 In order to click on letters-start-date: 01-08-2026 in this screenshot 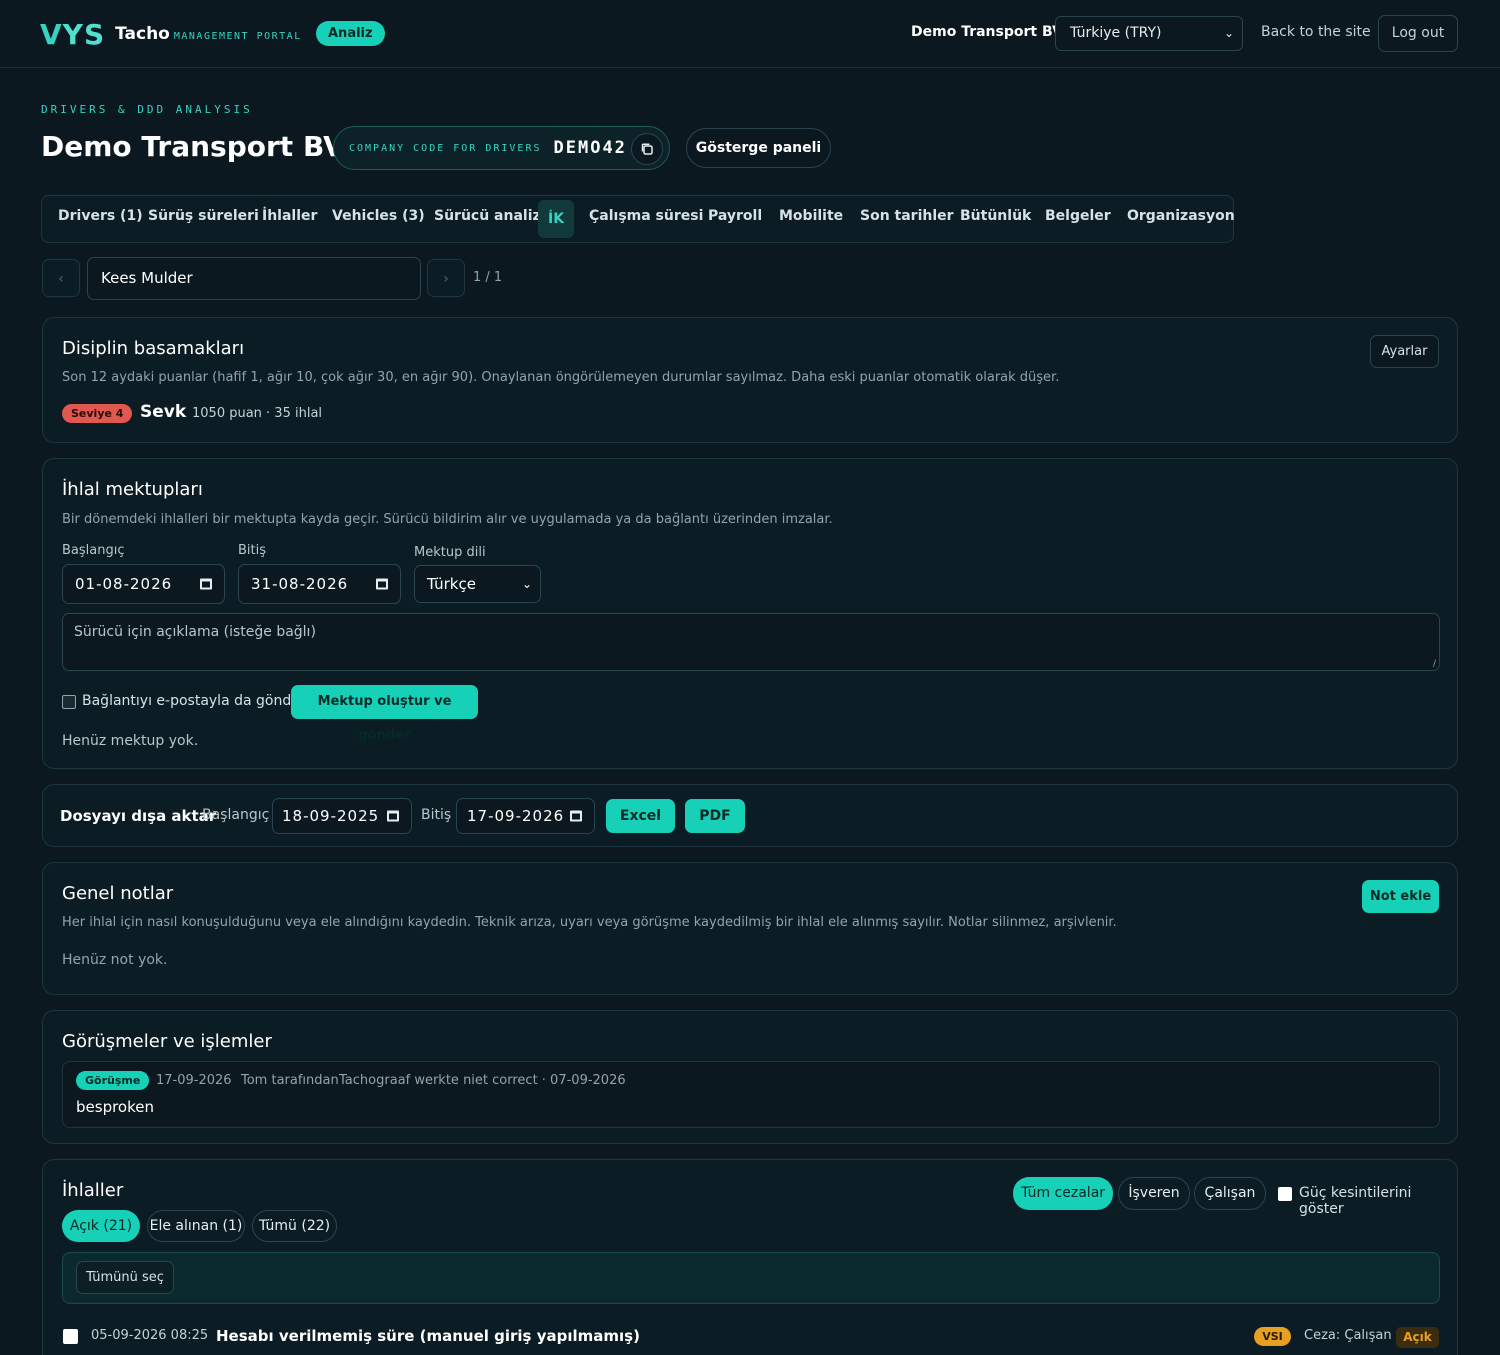, I will do `click(143, 584)`.